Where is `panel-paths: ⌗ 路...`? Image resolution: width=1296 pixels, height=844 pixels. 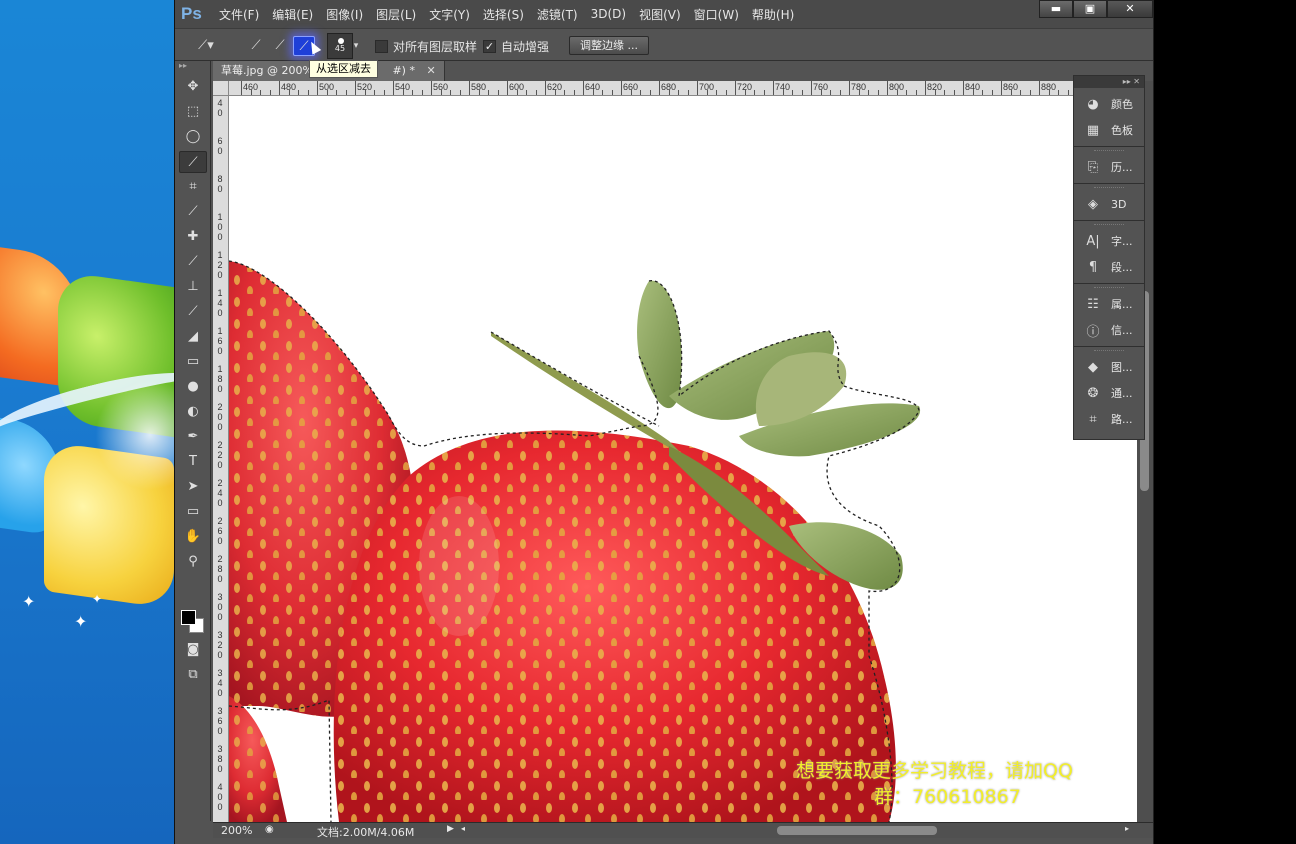 panel-paths: ⌗ 路... is located at coordinates (1109, 419).